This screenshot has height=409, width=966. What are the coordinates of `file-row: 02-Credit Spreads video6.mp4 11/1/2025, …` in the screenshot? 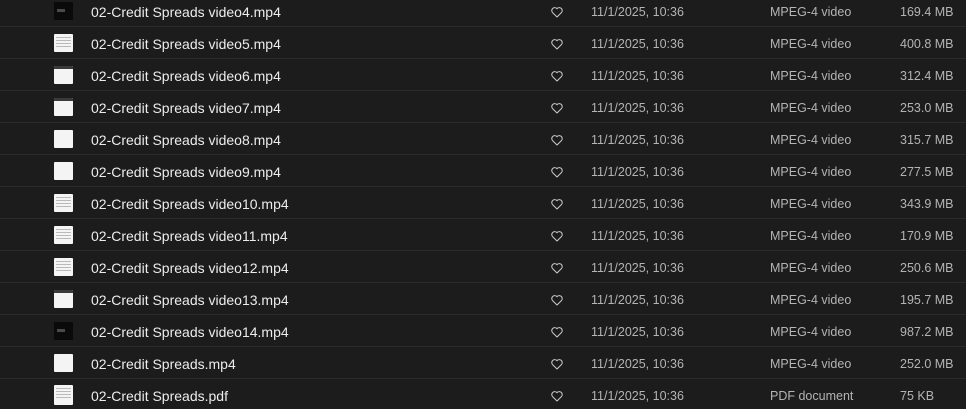 It's located at (483, 75).